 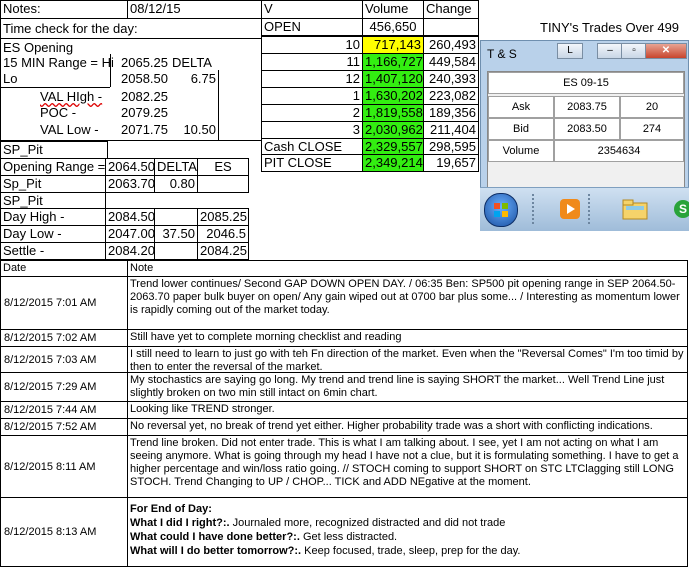 I want to click on range-lo: 2058.50, so click(x=139, y=78).